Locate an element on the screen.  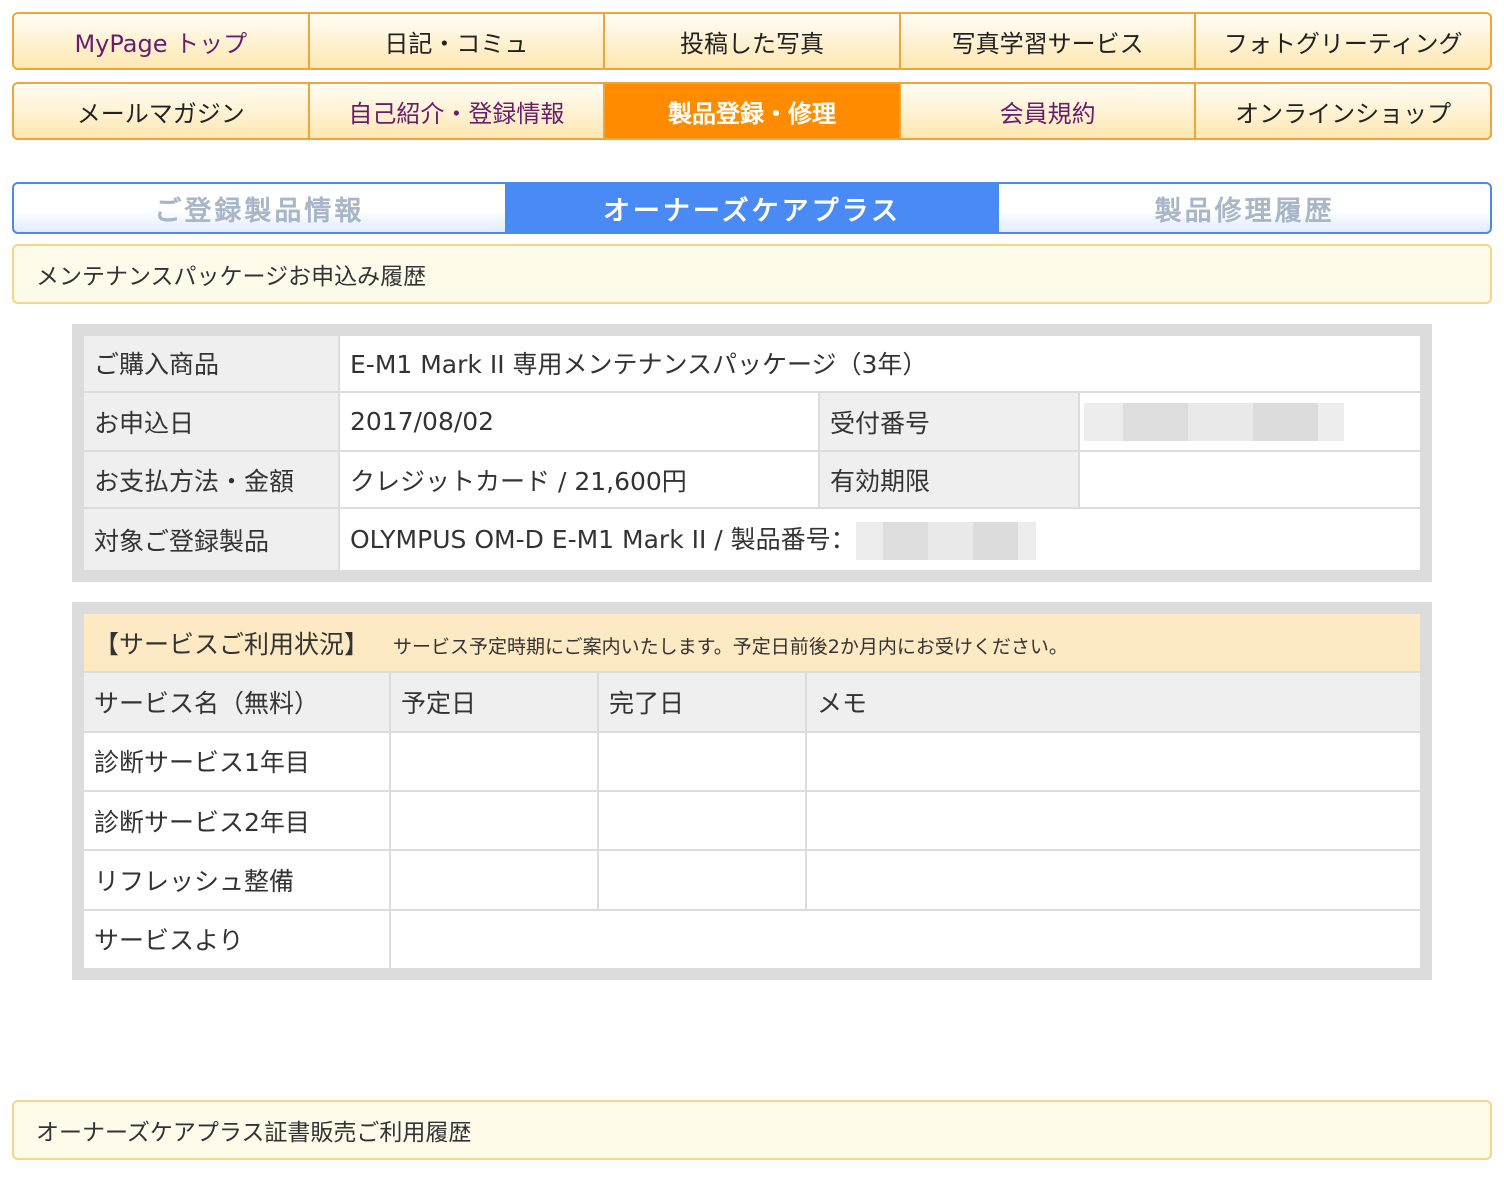
menu-online-shop: オンラインショップ is located at coordinates (1343, 111).